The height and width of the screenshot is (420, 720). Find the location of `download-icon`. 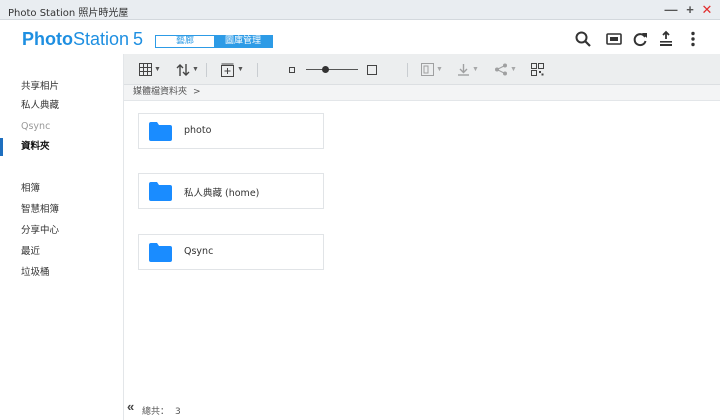

download-icon is located at coordinates (463, 70).